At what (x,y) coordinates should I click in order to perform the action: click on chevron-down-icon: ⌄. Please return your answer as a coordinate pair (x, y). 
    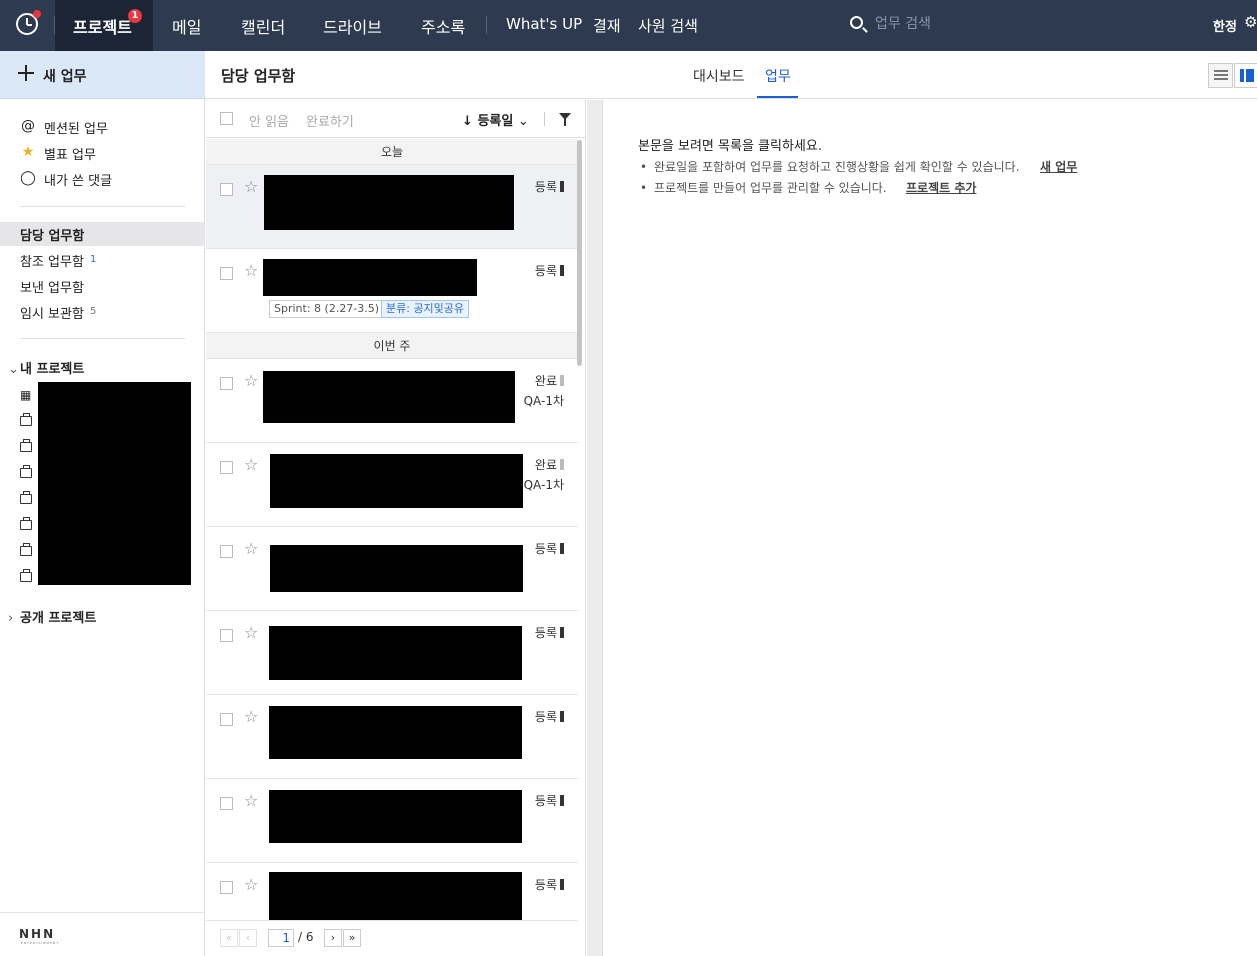
    Looking at the image, I should click on (523, 121).